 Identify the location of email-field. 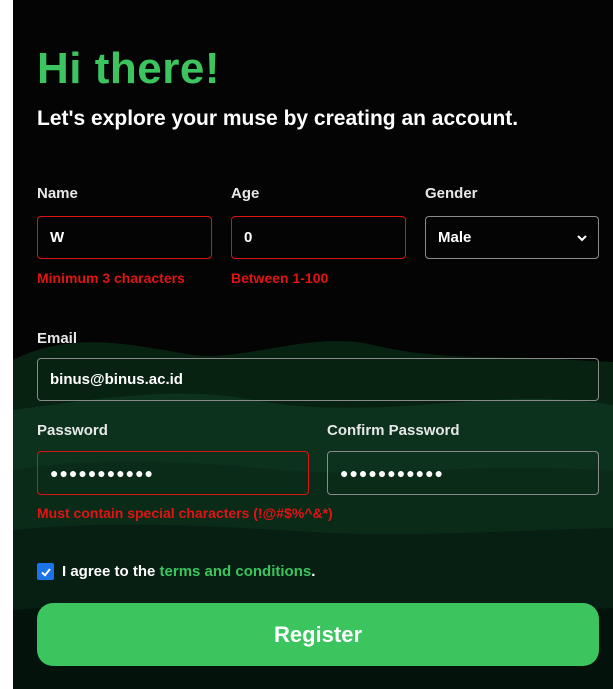
(318, 379).